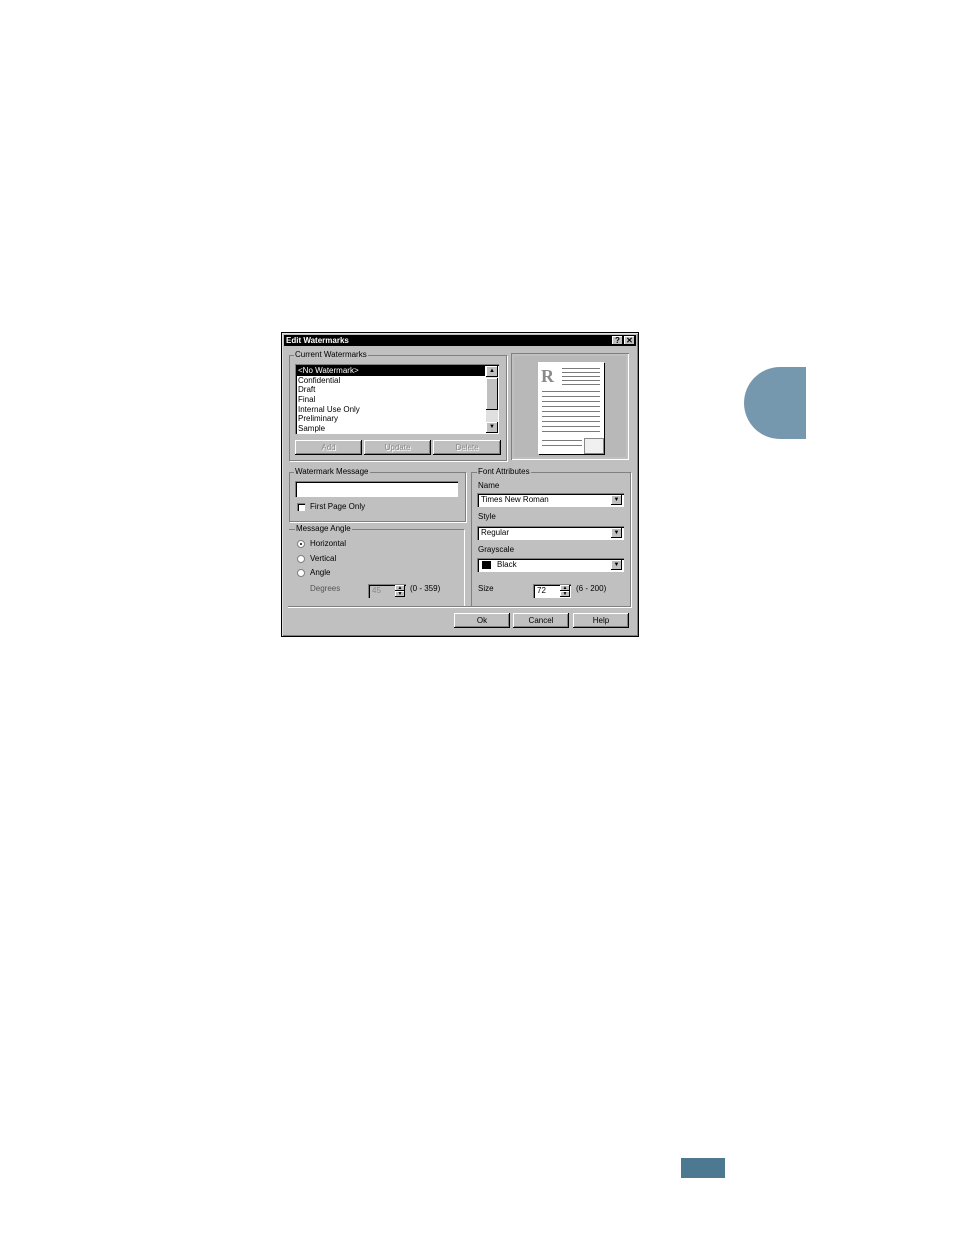  I want to click on help-button: Help, so click(601, 620).